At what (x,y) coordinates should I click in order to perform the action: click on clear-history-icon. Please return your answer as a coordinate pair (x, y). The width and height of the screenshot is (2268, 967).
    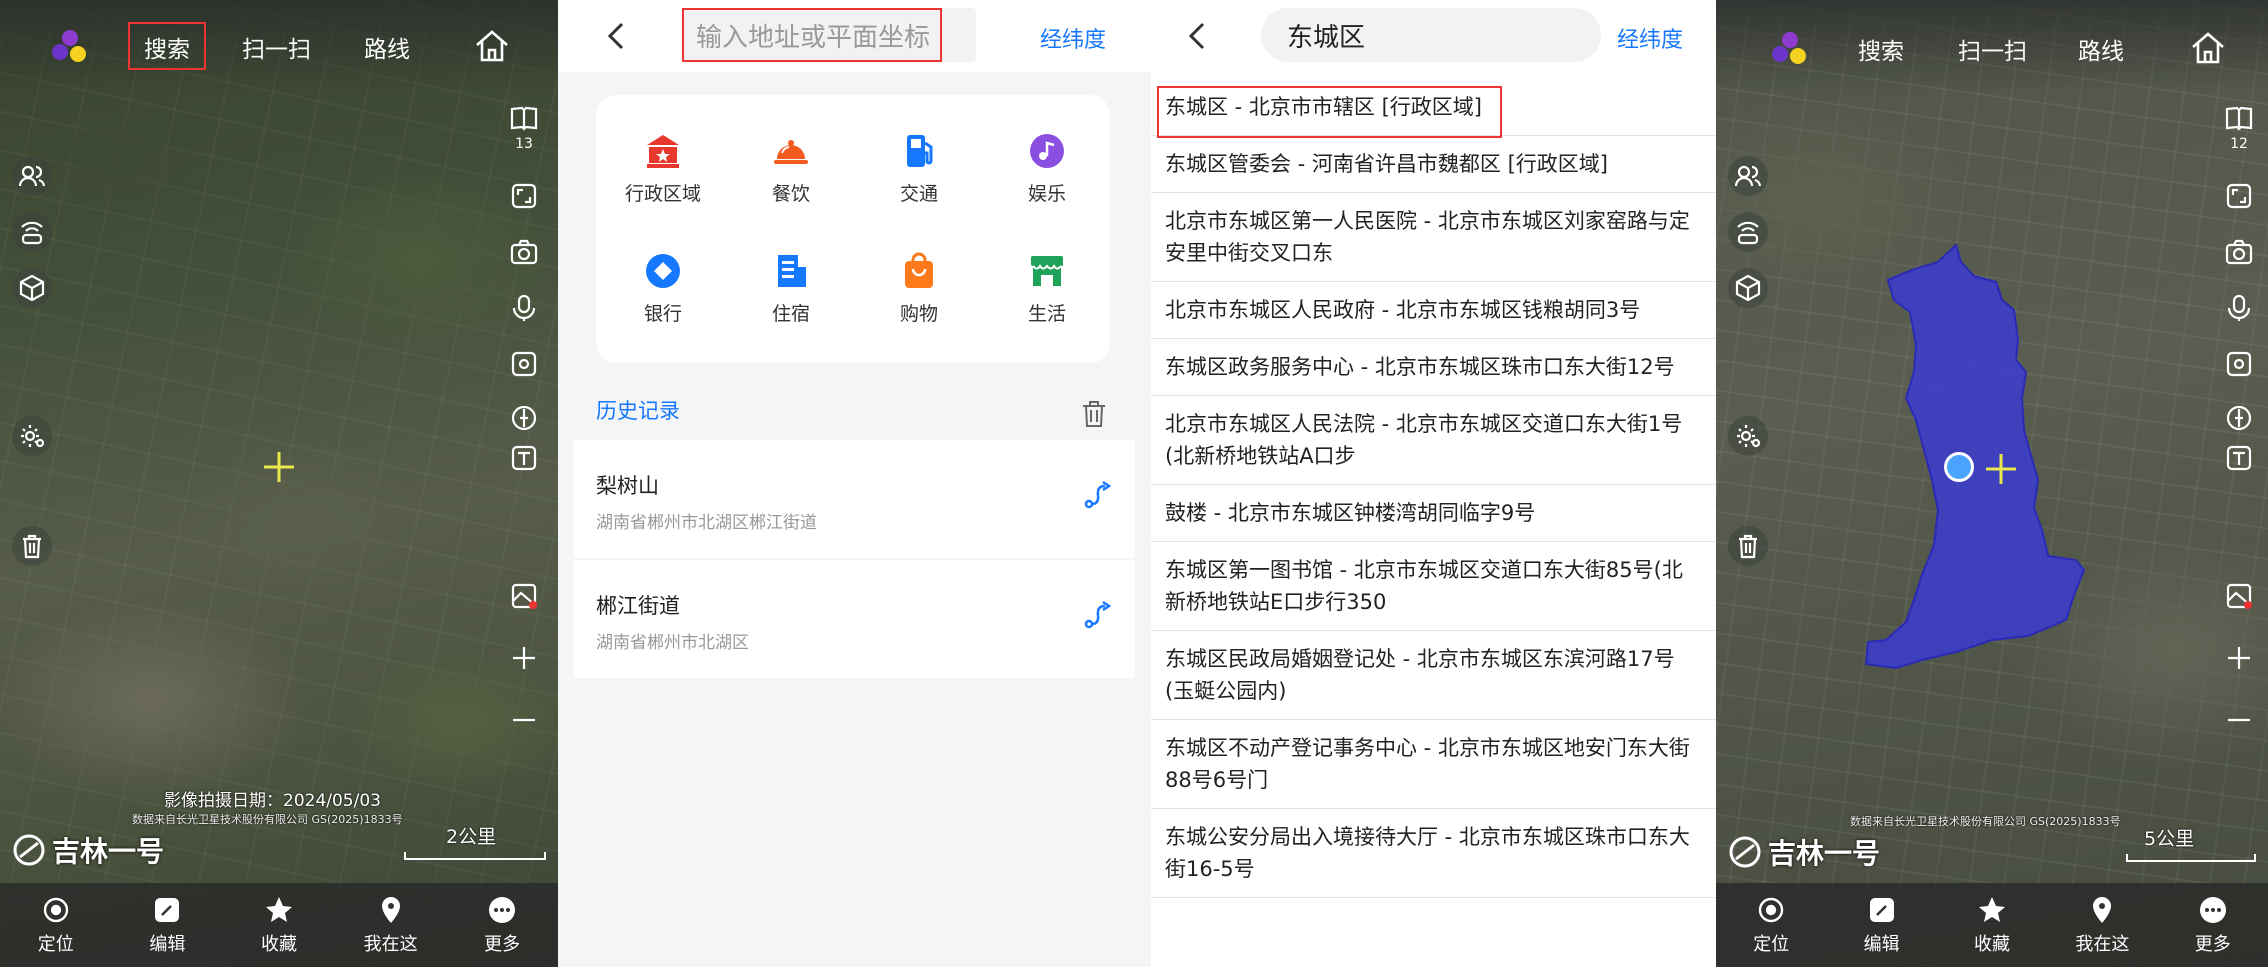
    Looking at the image, I should click on (1094, 414).